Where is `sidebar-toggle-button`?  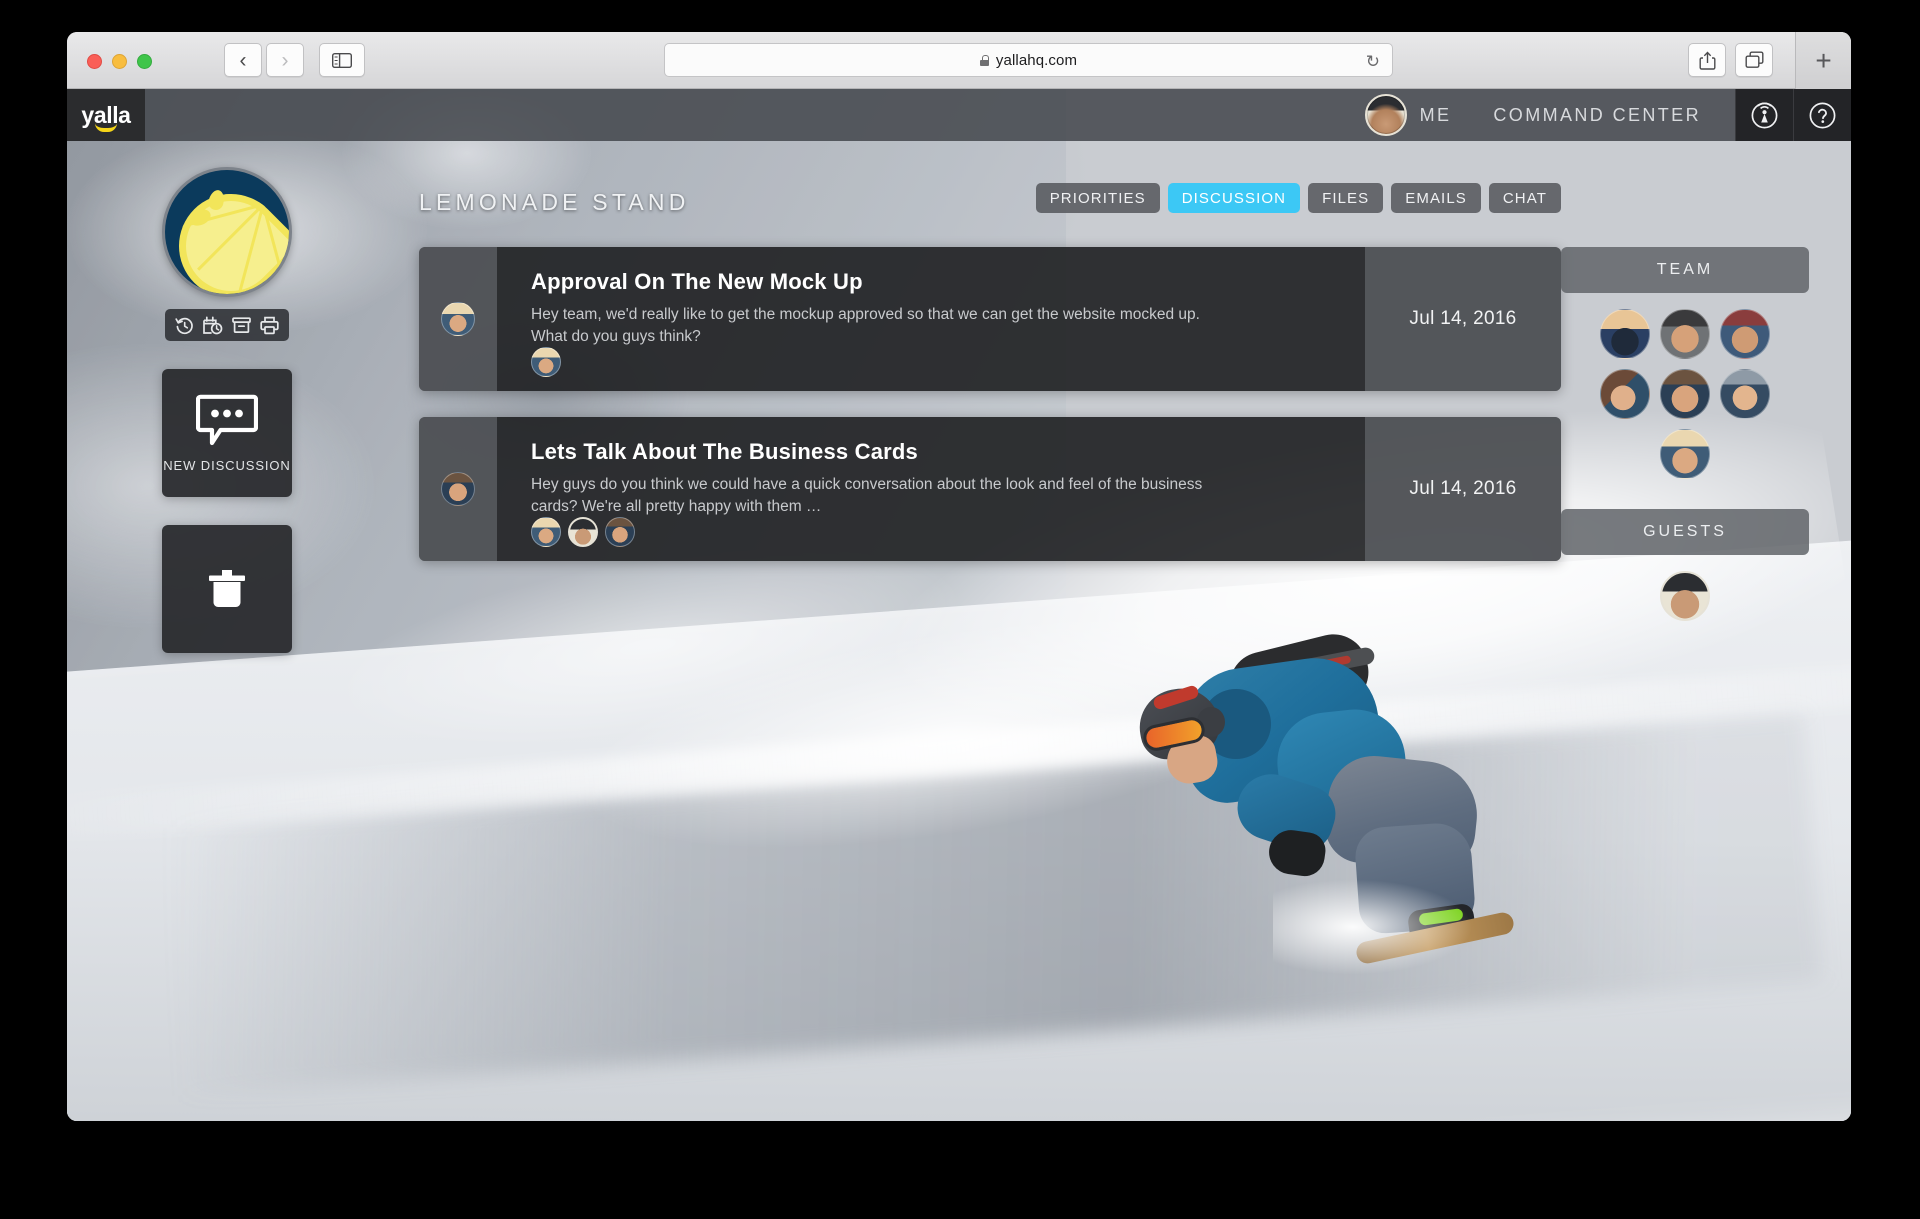 sidebar-toggle-button is located at coordinates (342, 60).